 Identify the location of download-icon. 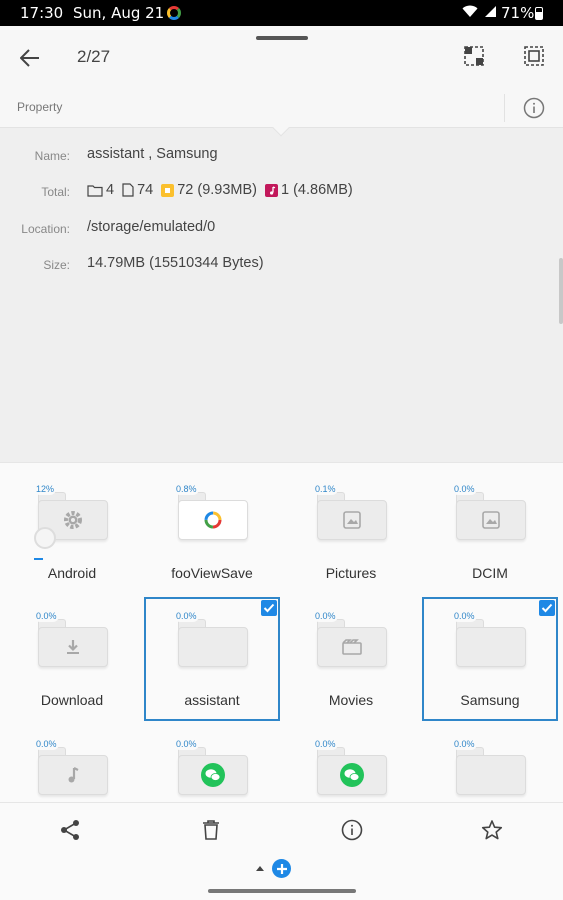
(73, 647).